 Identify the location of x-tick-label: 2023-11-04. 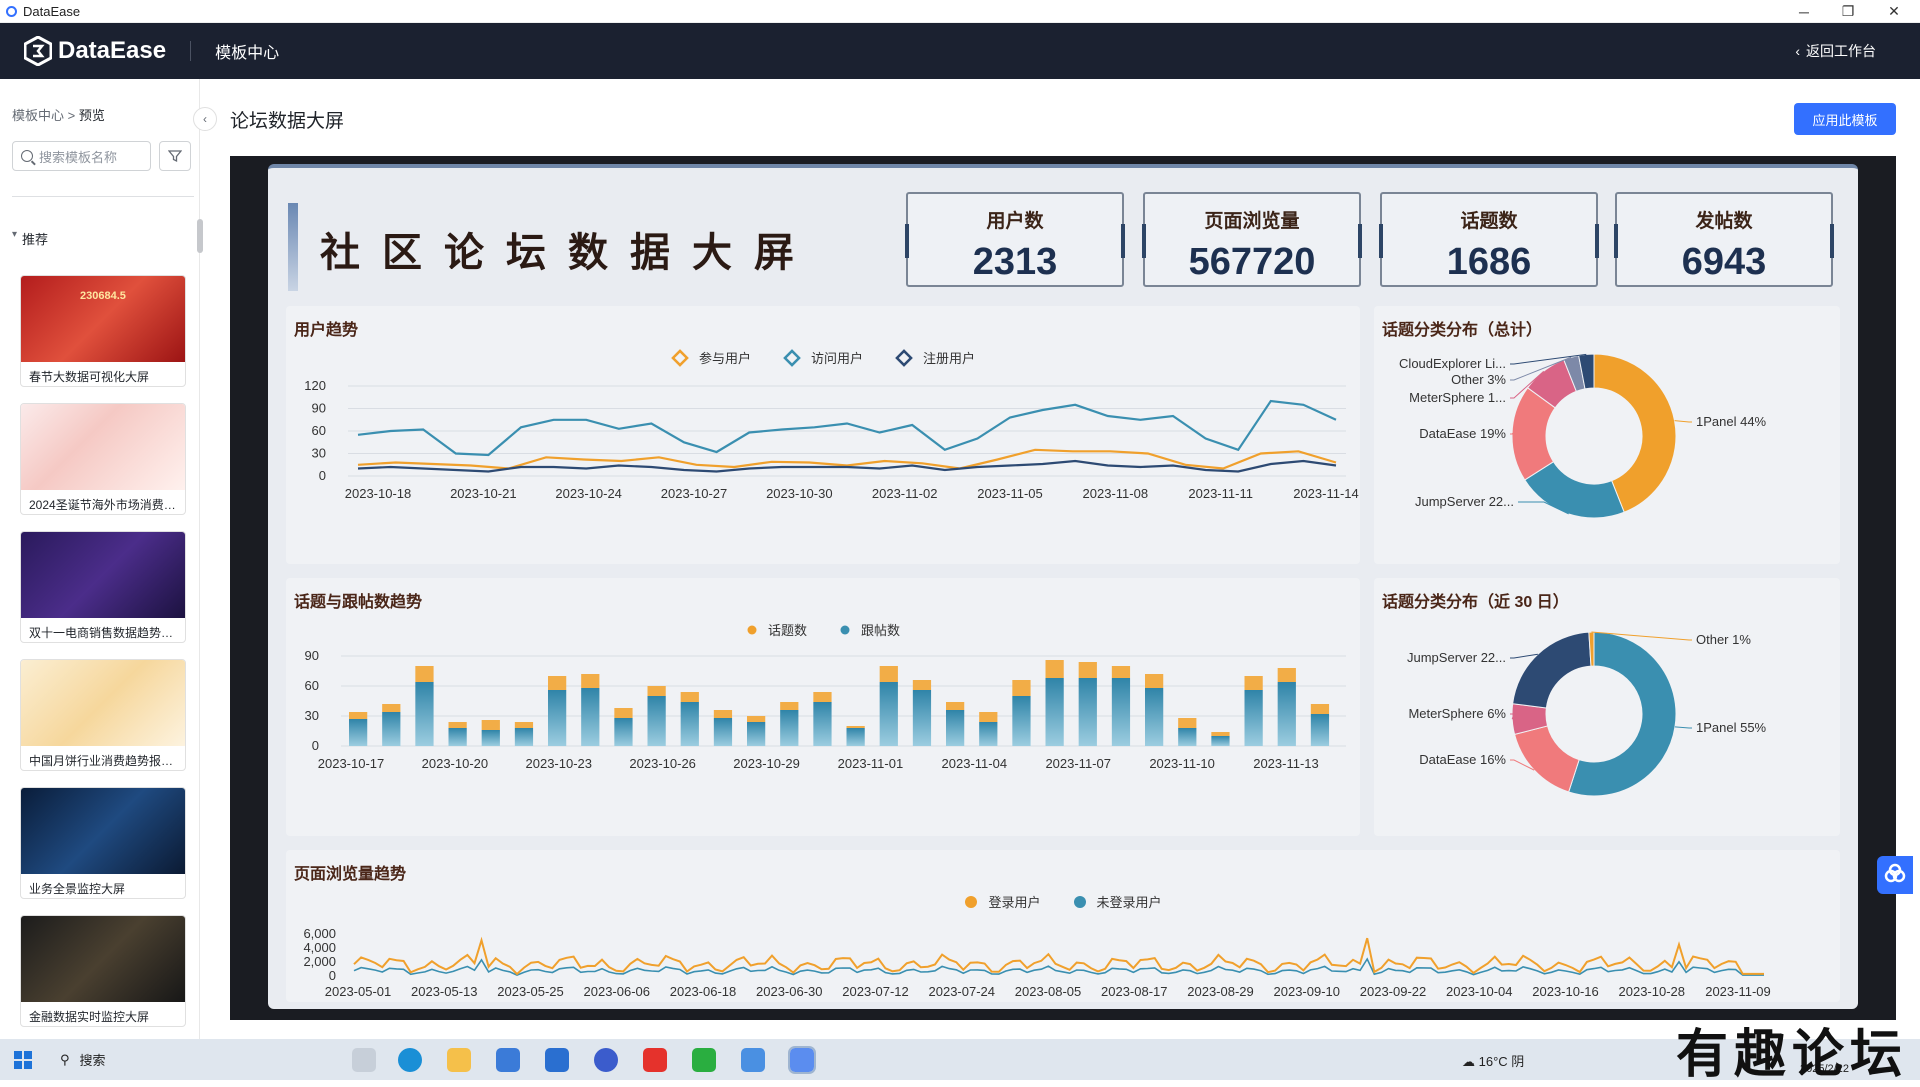
(975, 763).